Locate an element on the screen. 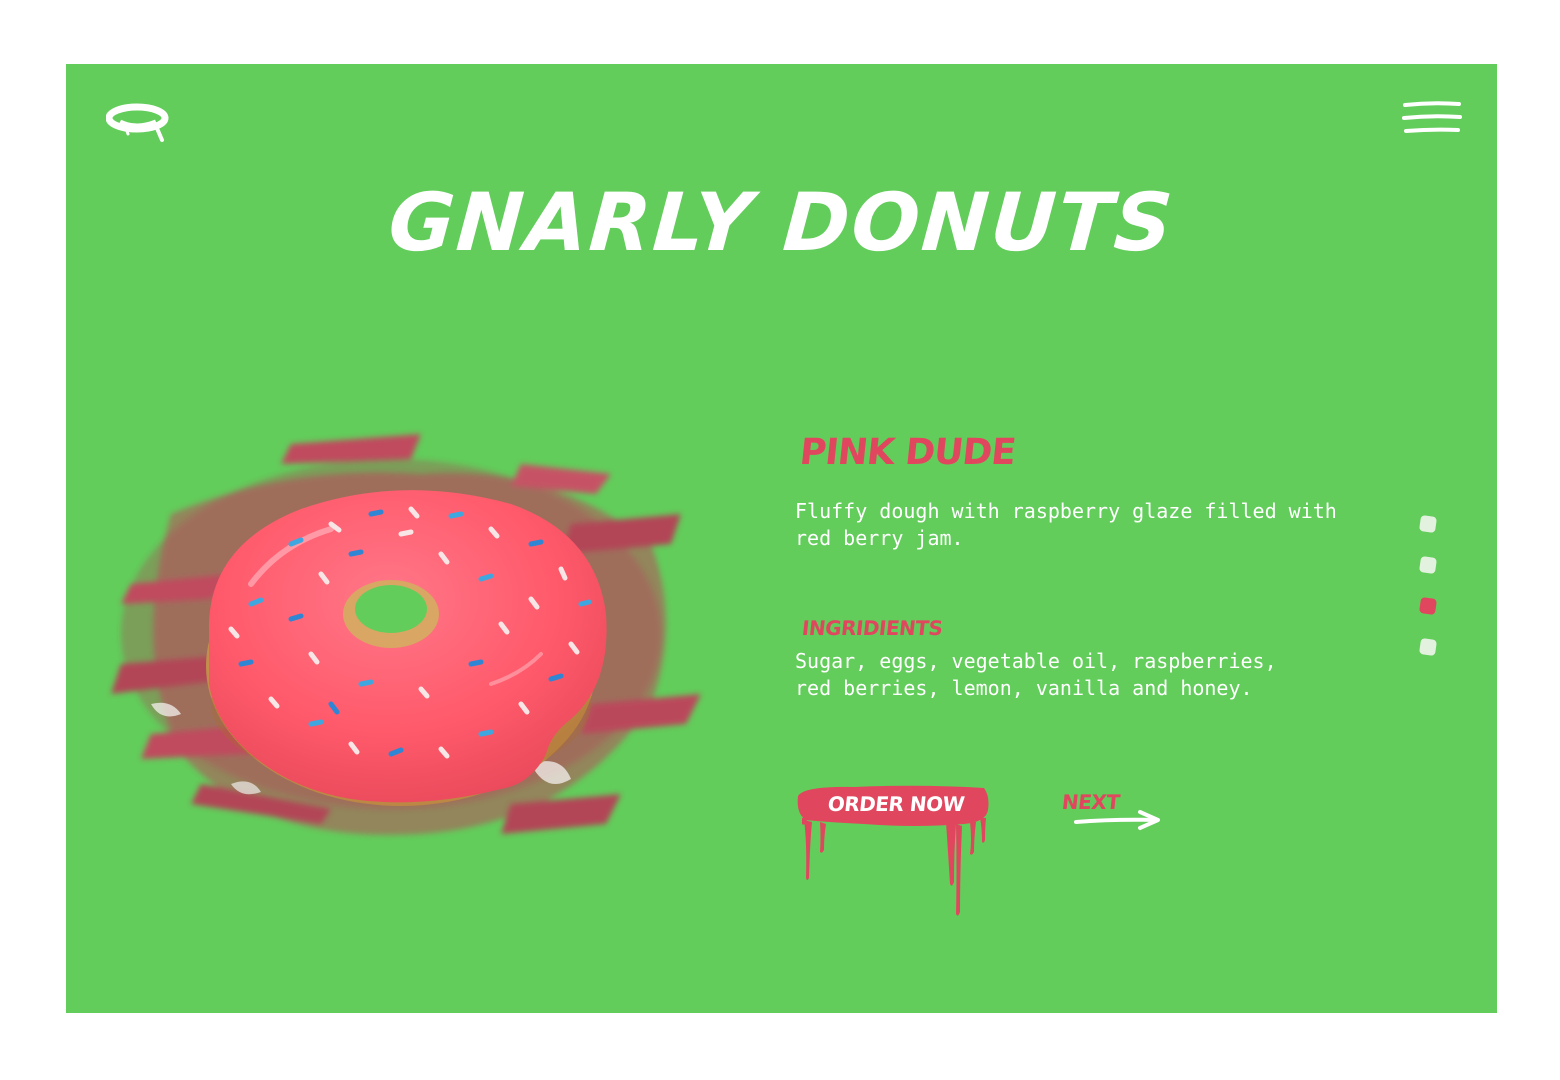 The image size is (1560, 1080). arrow-right-icon is located at coordinates (1117, 820).